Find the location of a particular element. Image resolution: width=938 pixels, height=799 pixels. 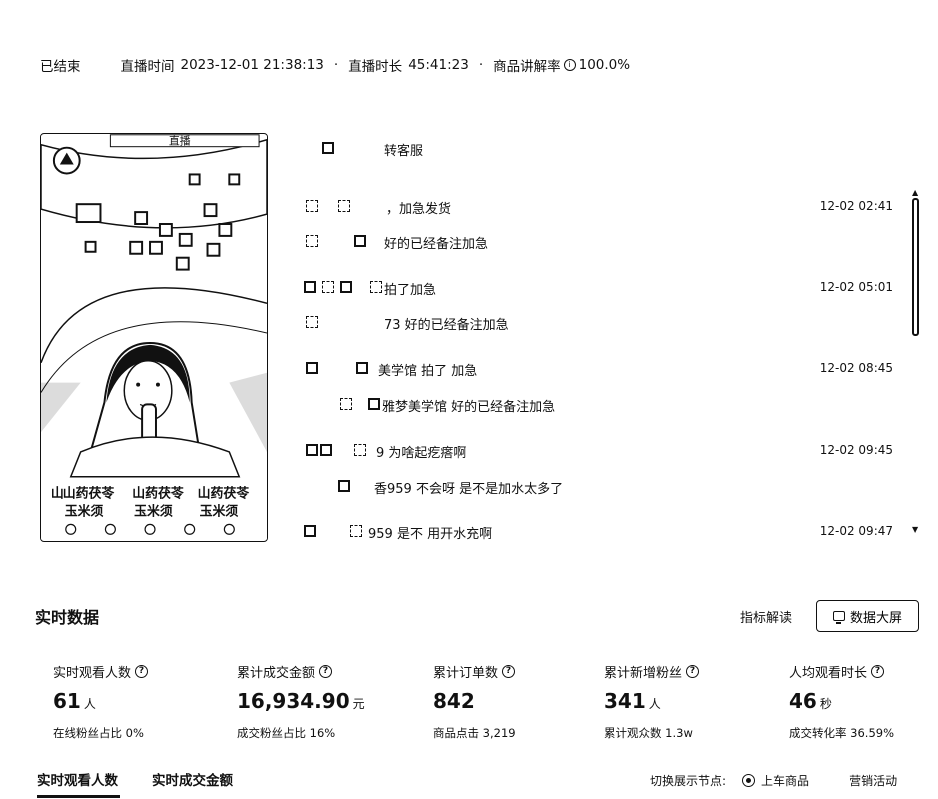

metric-value: 16,934.90 is located at coordinates (293, 701).